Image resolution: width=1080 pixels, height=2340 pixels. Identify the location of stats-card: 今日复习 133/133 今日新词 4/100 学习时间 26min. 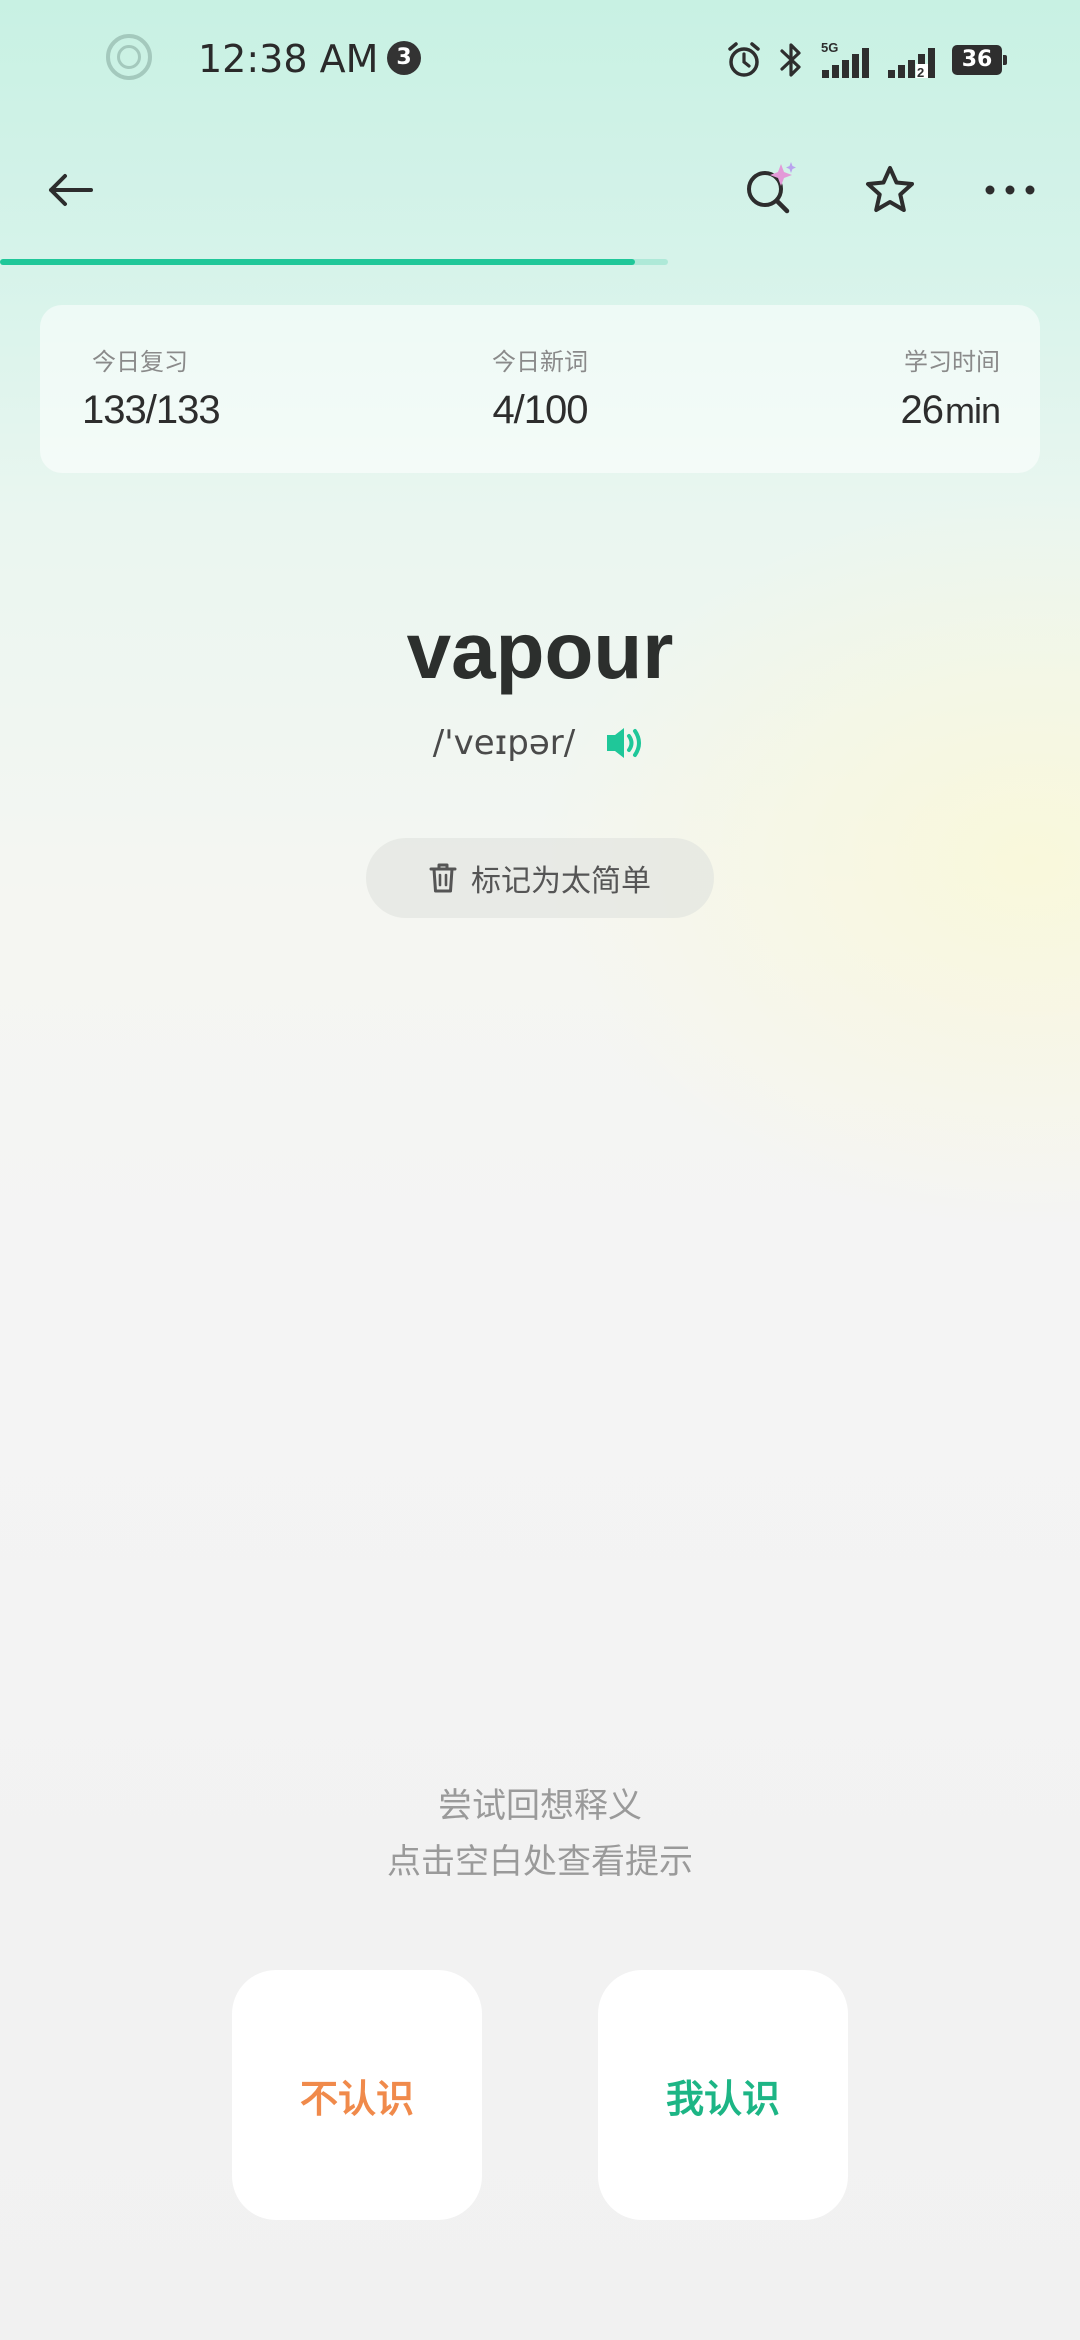
(540, 389).